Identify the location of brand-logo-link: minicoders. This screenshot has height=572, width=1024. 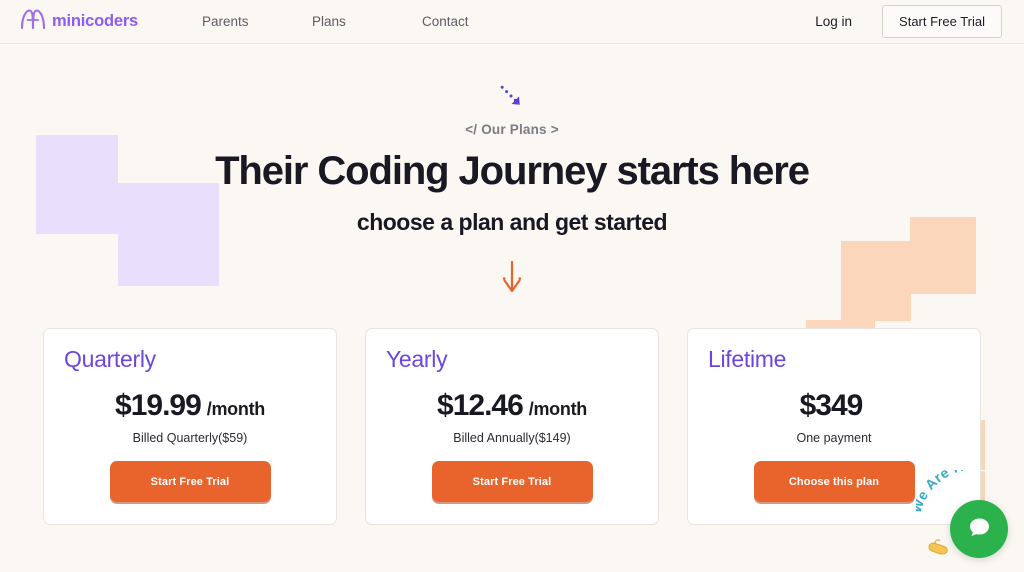
(79, 21).